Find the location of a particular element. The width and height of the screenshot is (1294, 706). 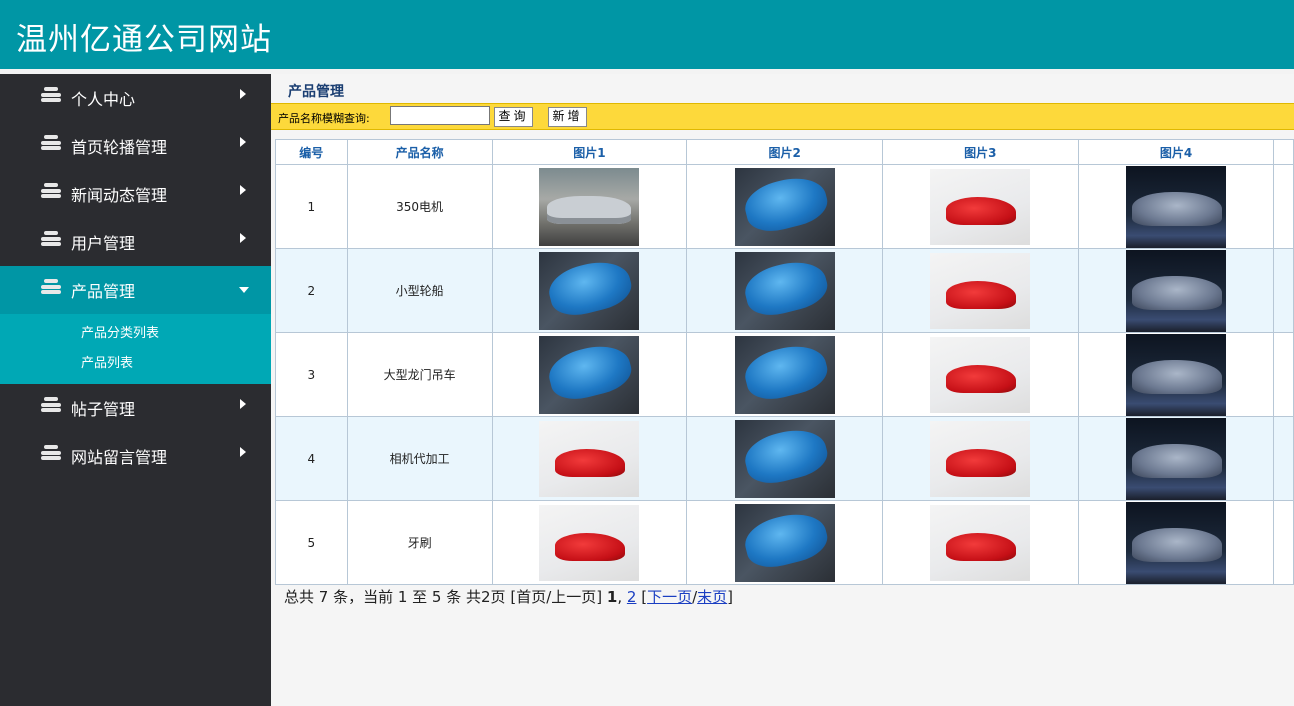

table-row: 4 相机代加工 is located at coordinates (784, 458).